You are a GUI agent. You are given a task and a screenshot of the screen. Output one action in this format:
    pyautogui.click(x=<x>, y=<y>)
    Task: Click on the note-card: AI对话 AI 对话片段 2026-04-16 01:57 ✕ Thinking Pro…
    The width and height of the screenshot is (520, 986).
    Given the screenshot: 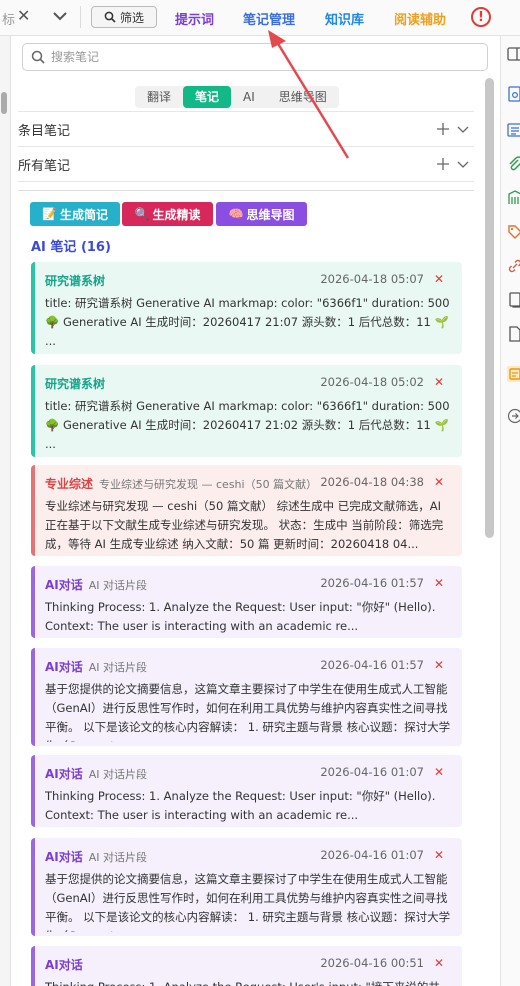 What is the action you would take?
    pyautogui.click(x=246, y=602)
    